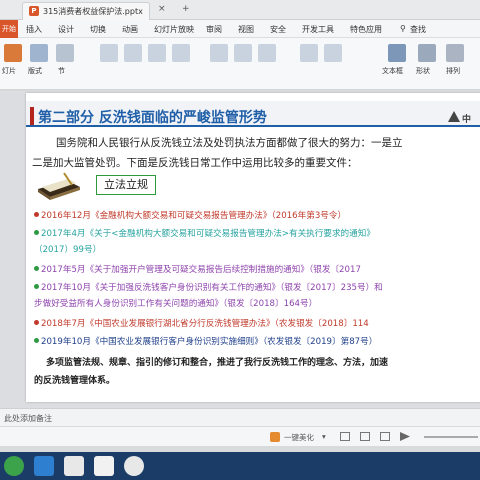  Describe the element at coordinates (309, 53) in the screenshot. I see `list-icon` at that location.